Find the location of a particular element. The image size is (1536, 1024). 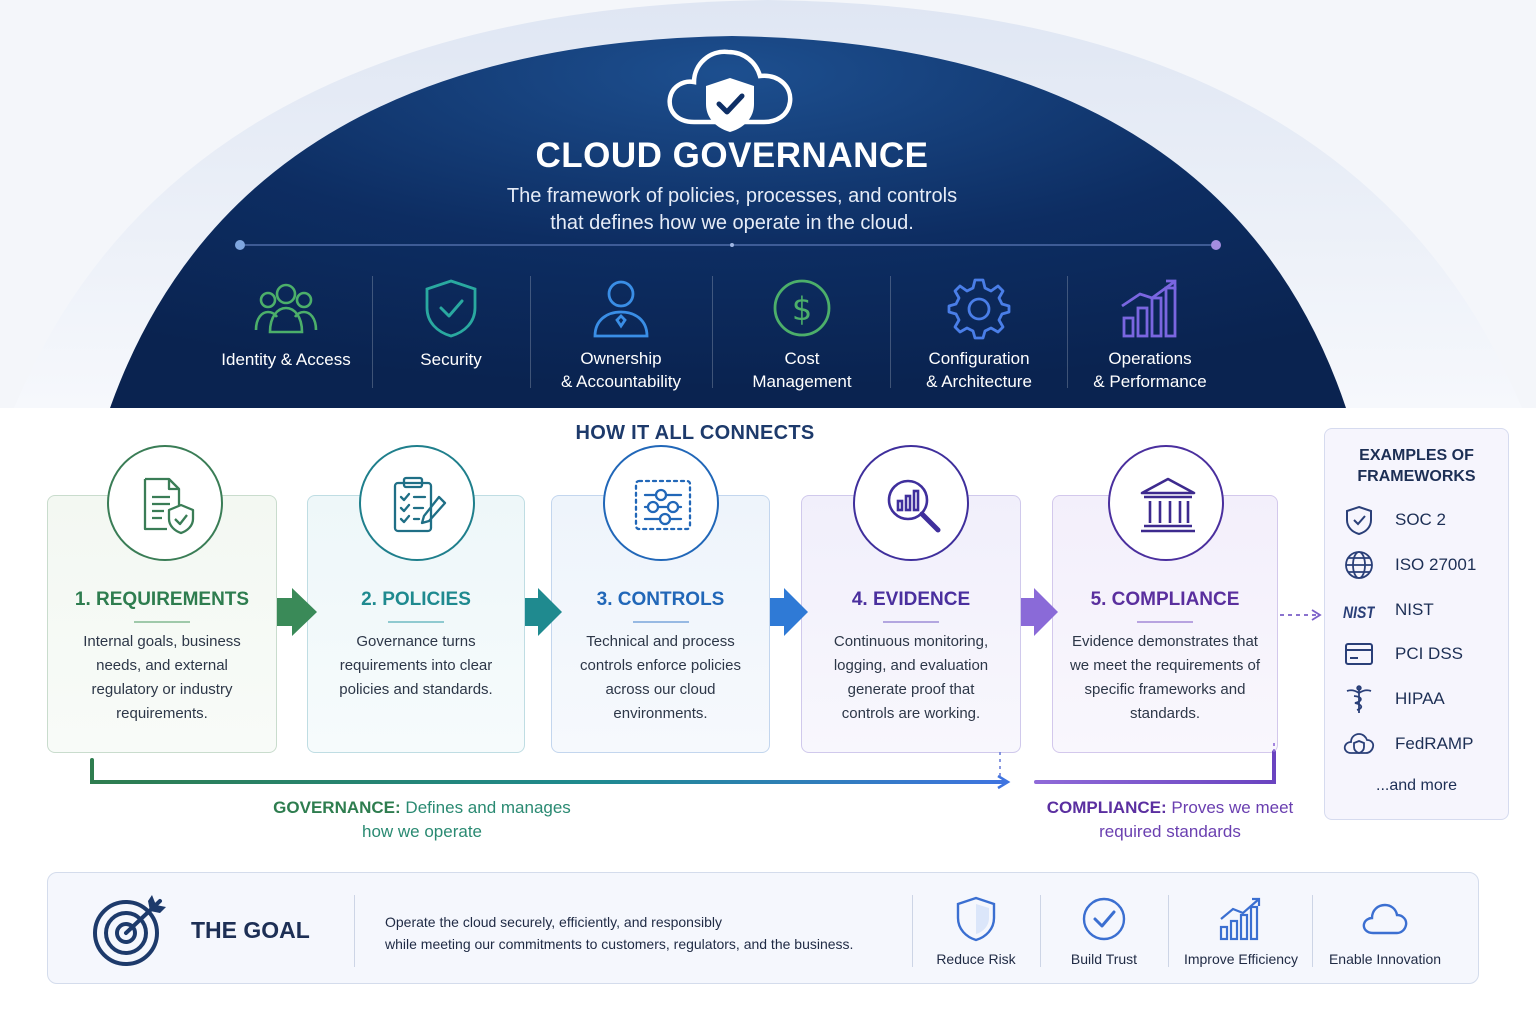

nist-logo-icon: NIST is located at coordinates (1359, 612).